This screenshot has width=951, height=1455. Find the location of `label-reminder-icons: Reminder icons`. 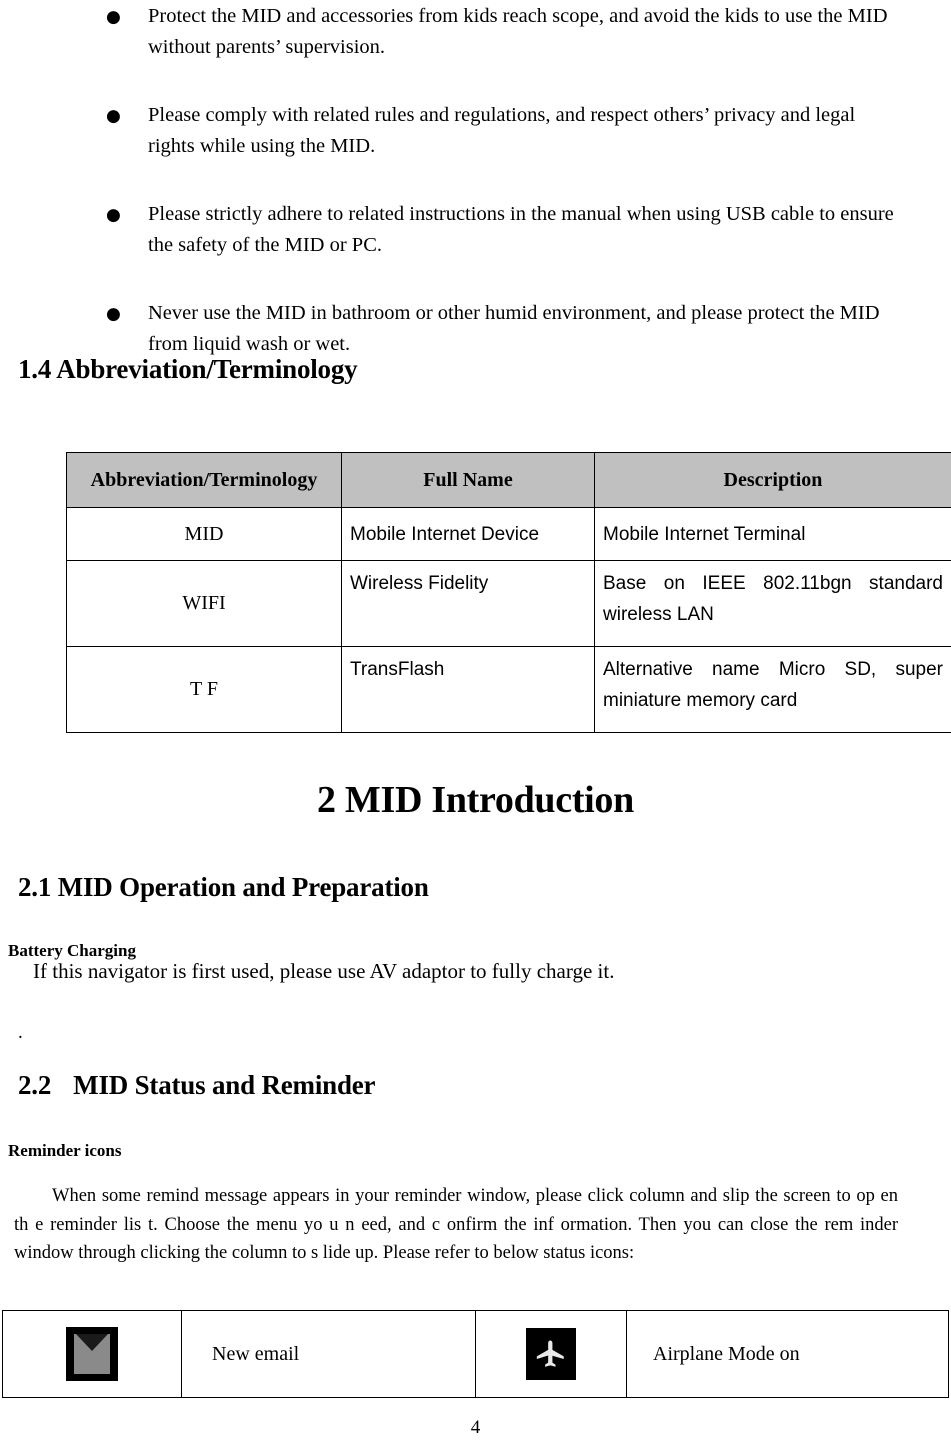

label-reminder-icons: Reminder icons is located at coordinates (65, 1150).